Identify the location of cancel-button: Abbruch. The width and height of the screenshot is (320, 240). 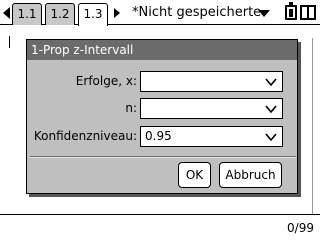
(250, 175).